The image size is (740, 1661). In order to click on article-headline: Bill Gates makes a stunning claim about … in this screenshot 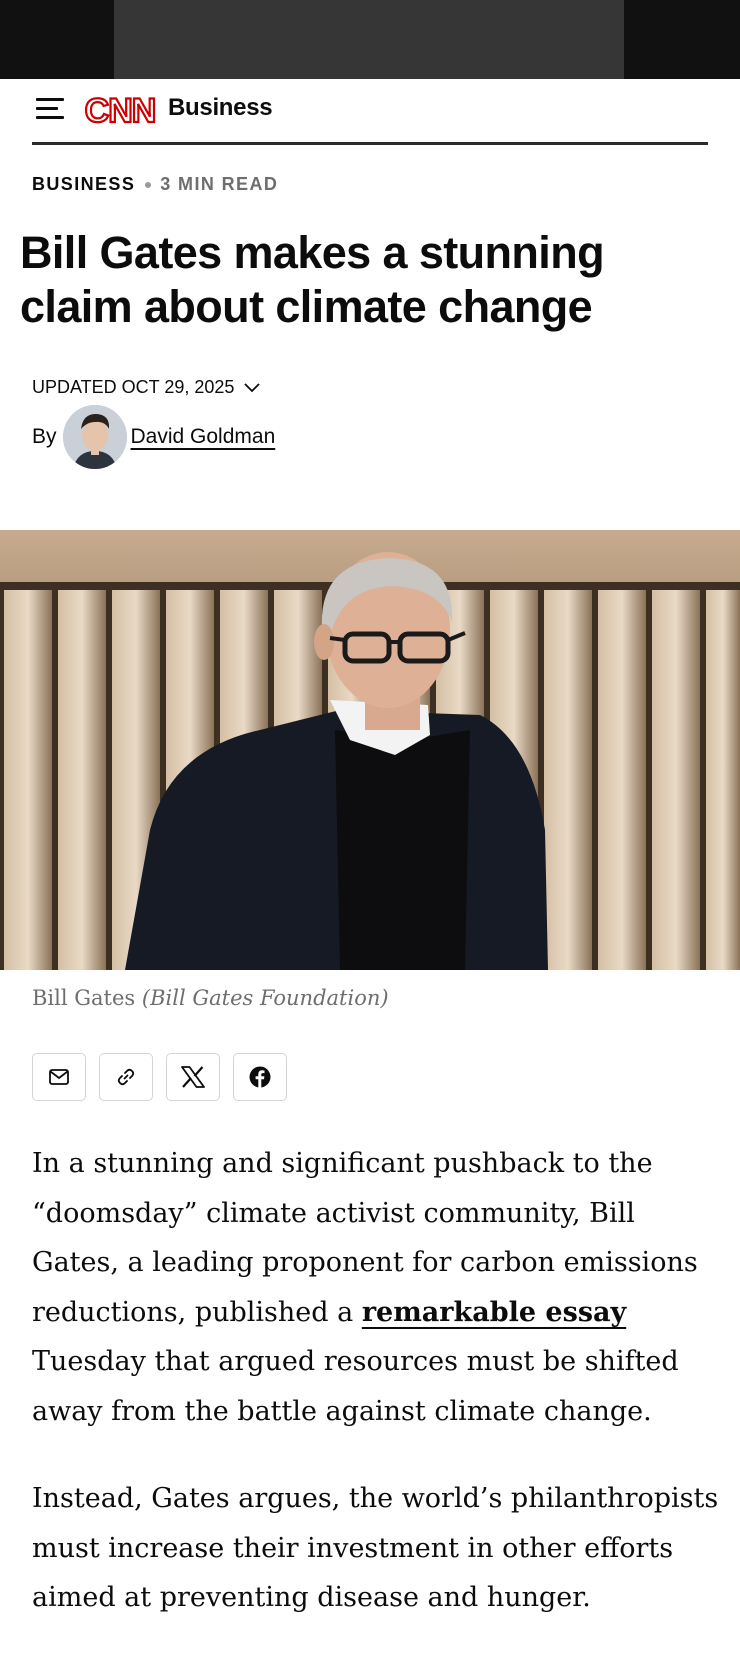, I will do `click(312, 279)`.